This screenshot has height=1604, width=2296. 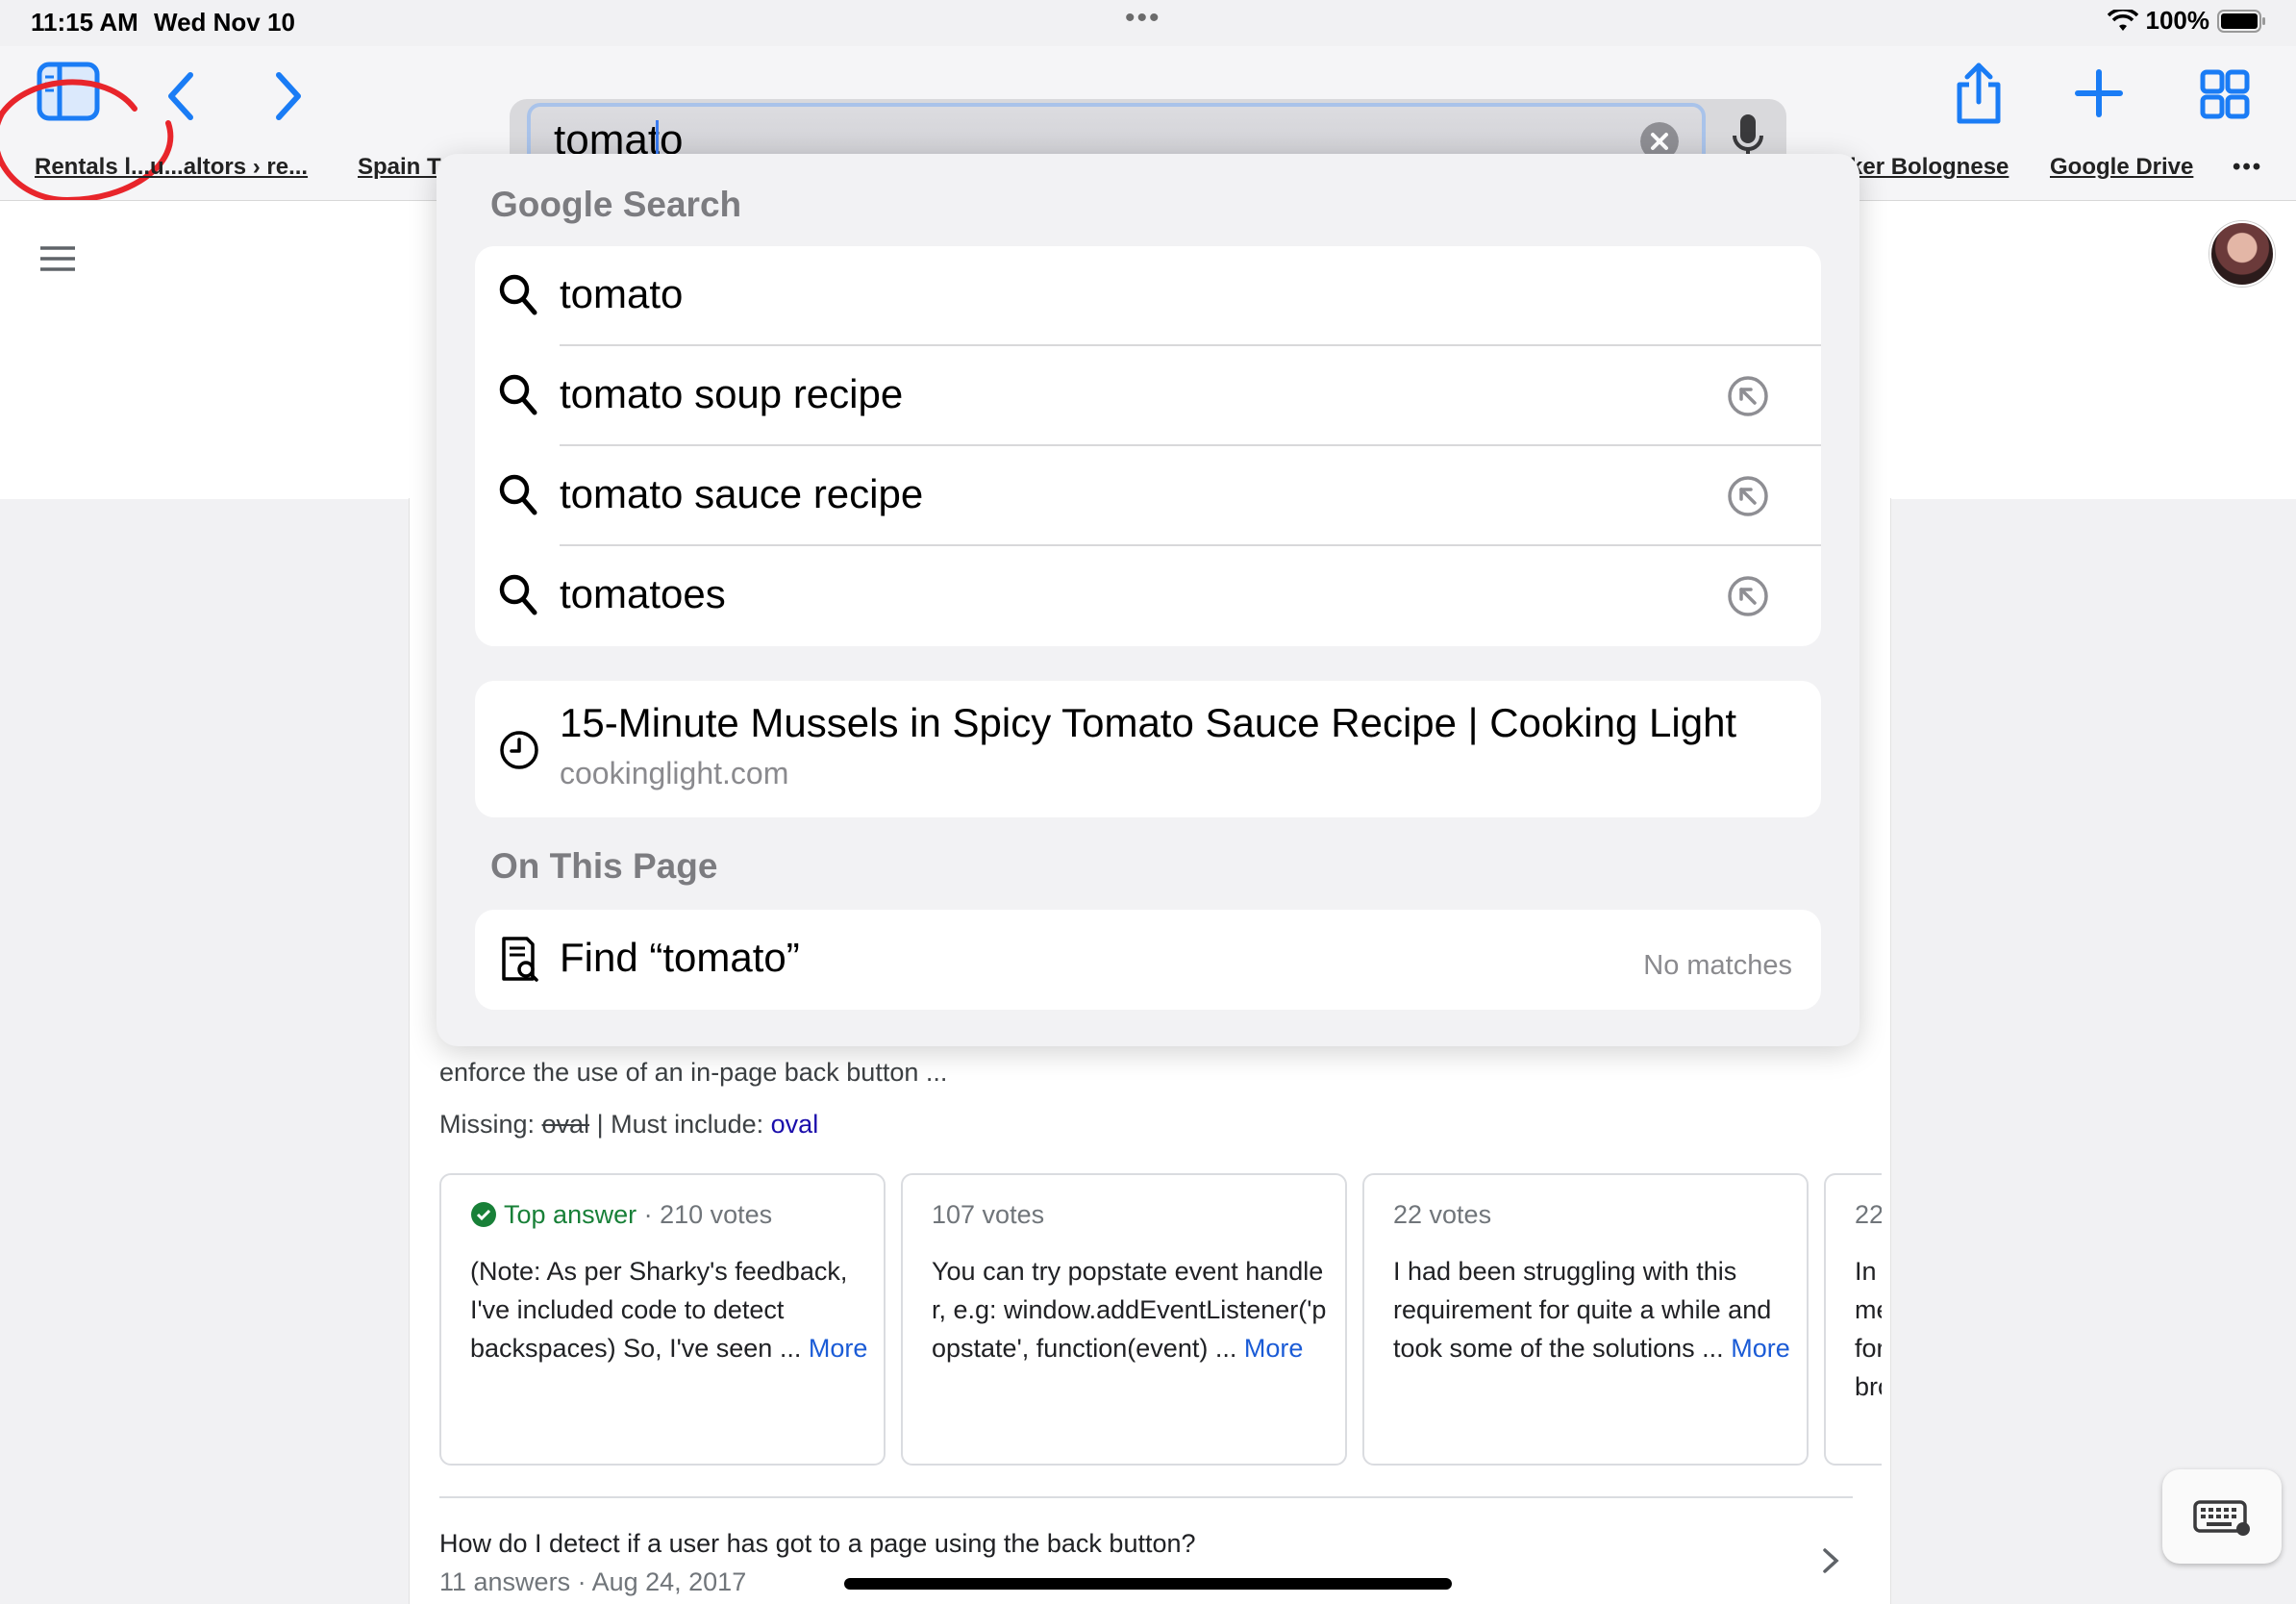 What do you see at coordinates (1979, 93) in the screenshot?
I see `share-icon` at bounding box center [1979, 93].